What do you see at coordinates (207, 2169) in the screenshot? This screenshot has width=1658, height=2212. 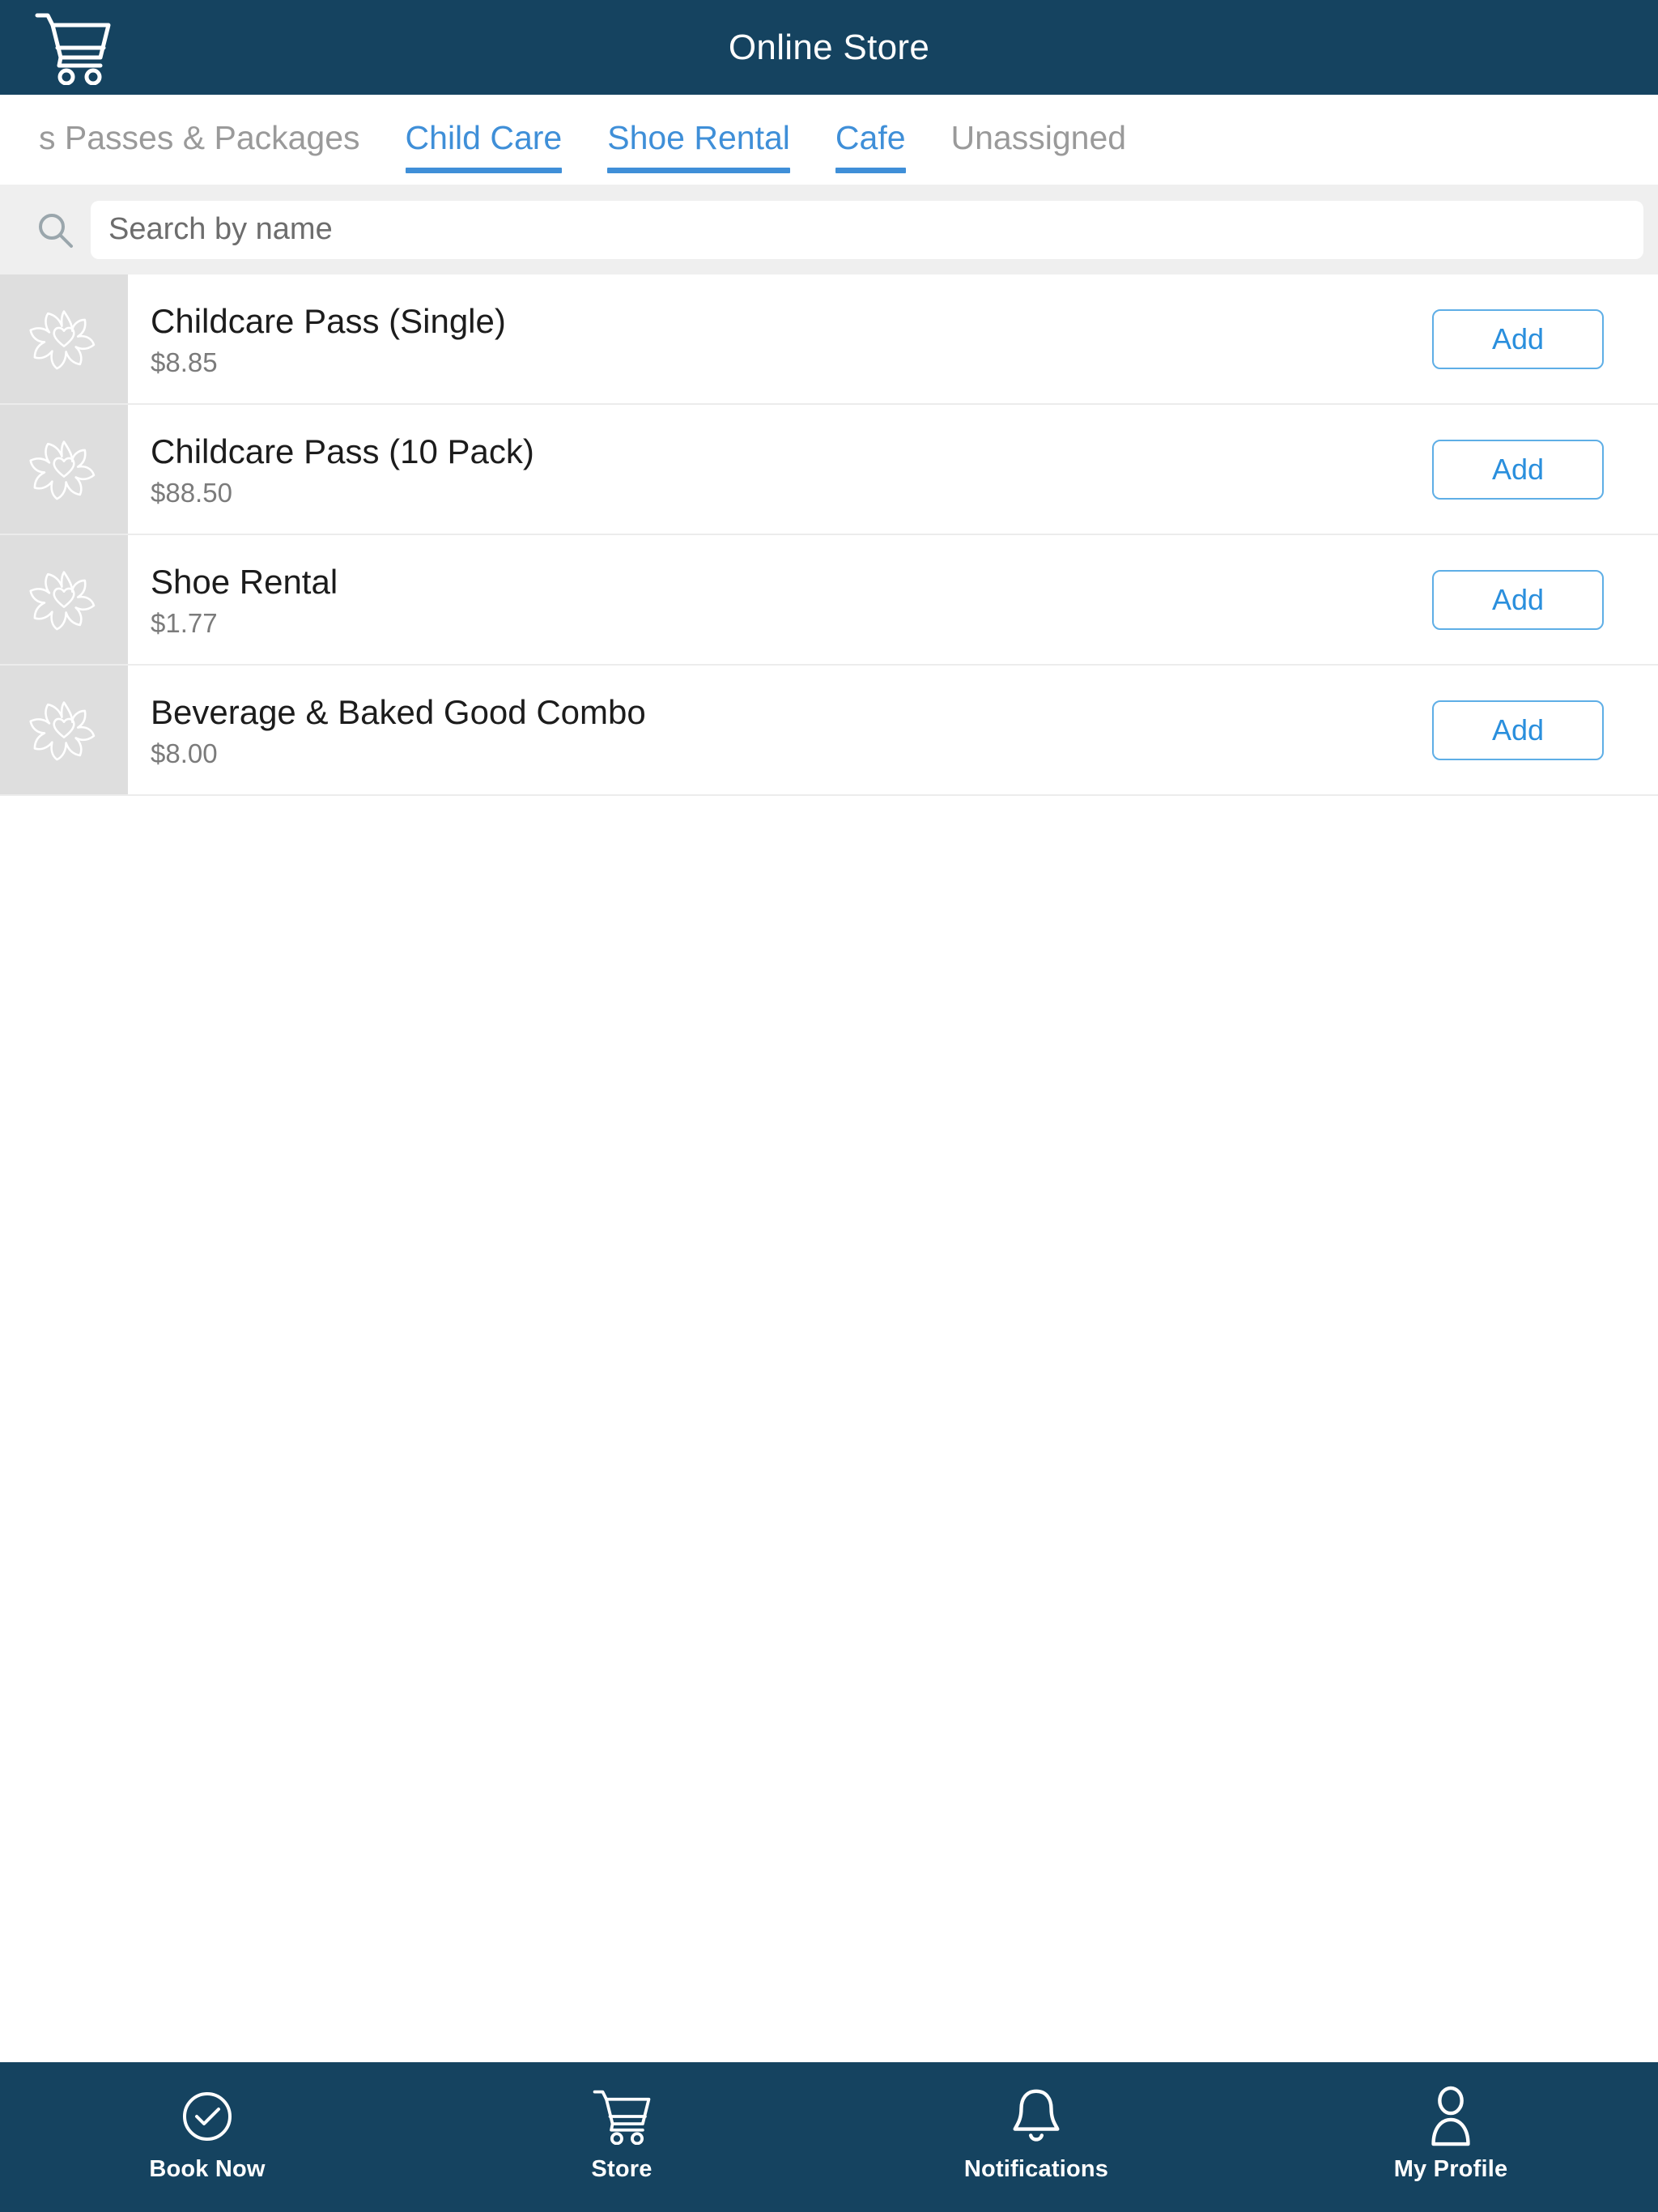 I see `nav-label: Book Now` at bounding box center [207, 2169].